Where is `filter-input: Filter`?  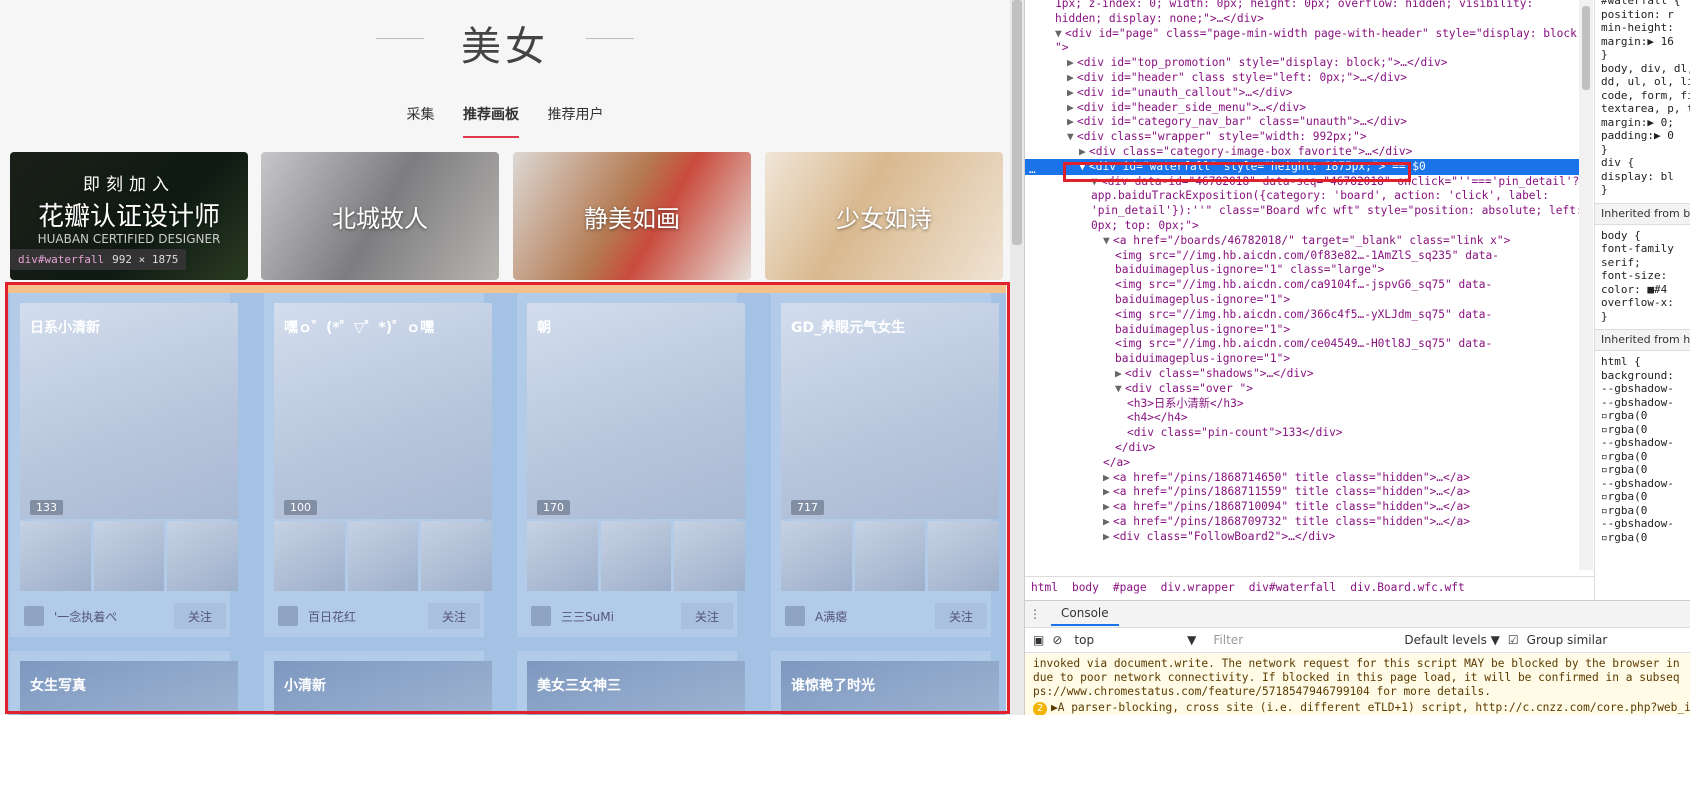
filter-input: Filter is located at coordinates (1302, 640).